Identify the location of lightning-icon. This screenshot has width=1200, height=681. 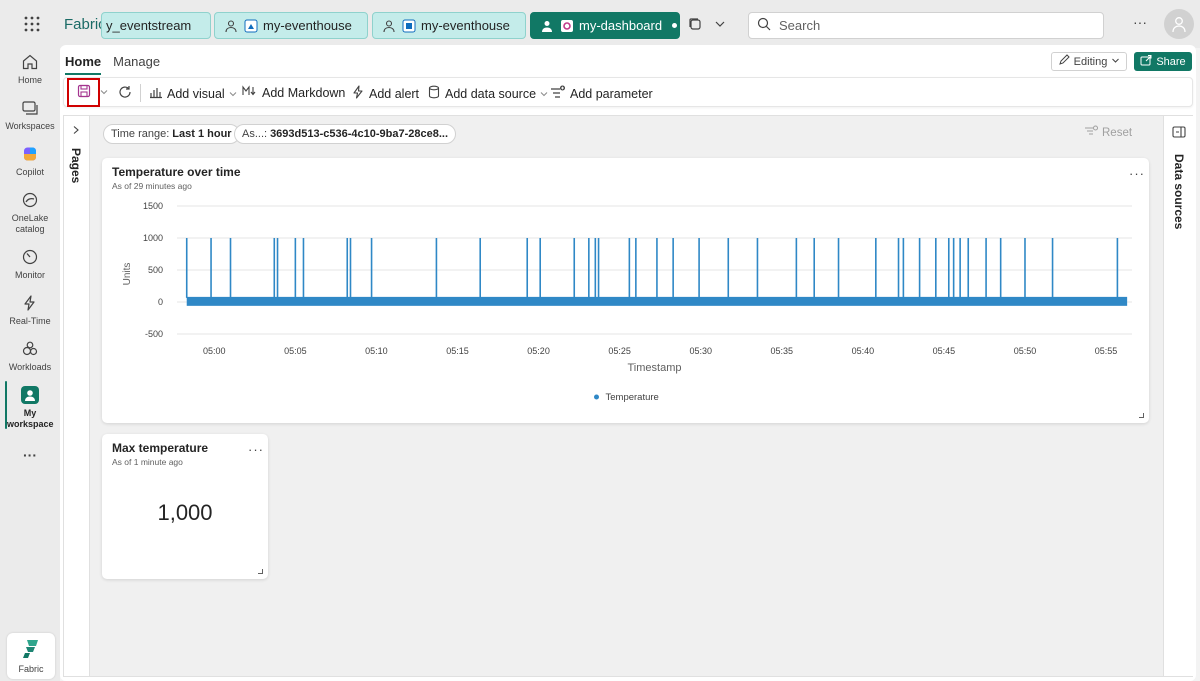
(30, 303).